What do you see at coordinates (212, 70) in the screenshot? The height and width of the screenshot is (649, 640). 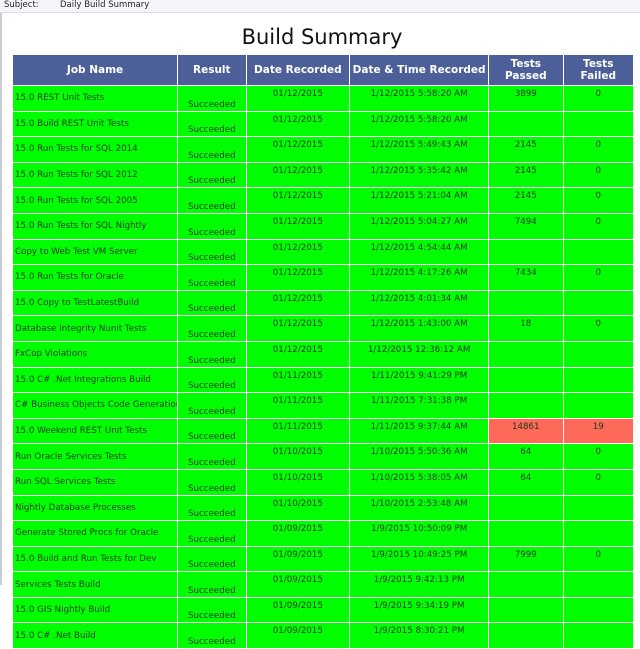 I see `column-header-result: Result` at bounding box center [212, 70].